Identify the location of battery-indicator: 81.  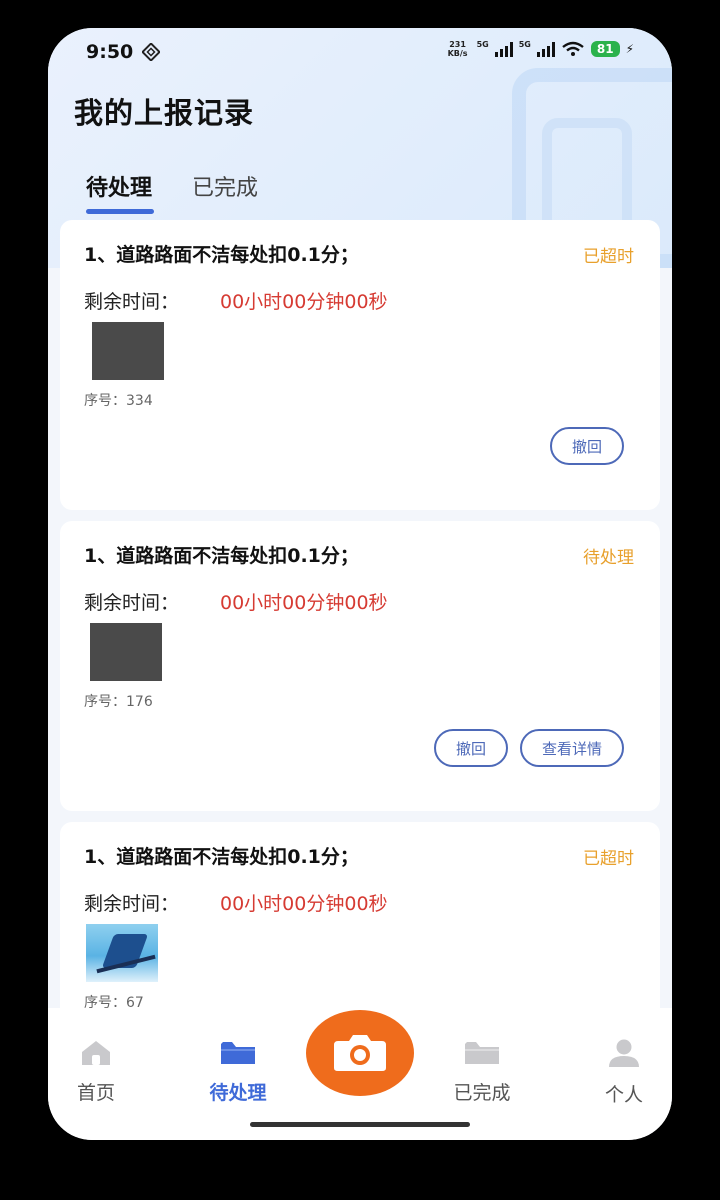
(605, 49).